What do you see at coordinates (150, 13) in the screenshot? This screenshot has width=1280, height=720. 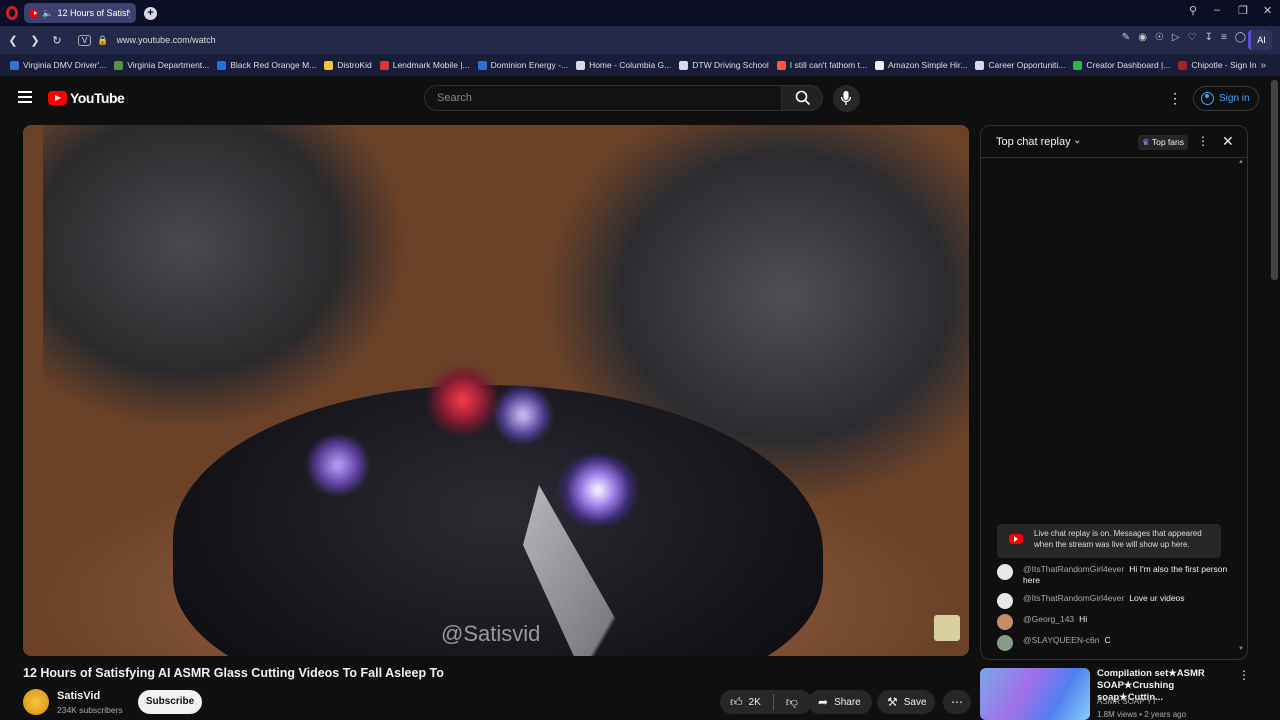 I see `new-tab-button: +` at bounding box center [150, 13].